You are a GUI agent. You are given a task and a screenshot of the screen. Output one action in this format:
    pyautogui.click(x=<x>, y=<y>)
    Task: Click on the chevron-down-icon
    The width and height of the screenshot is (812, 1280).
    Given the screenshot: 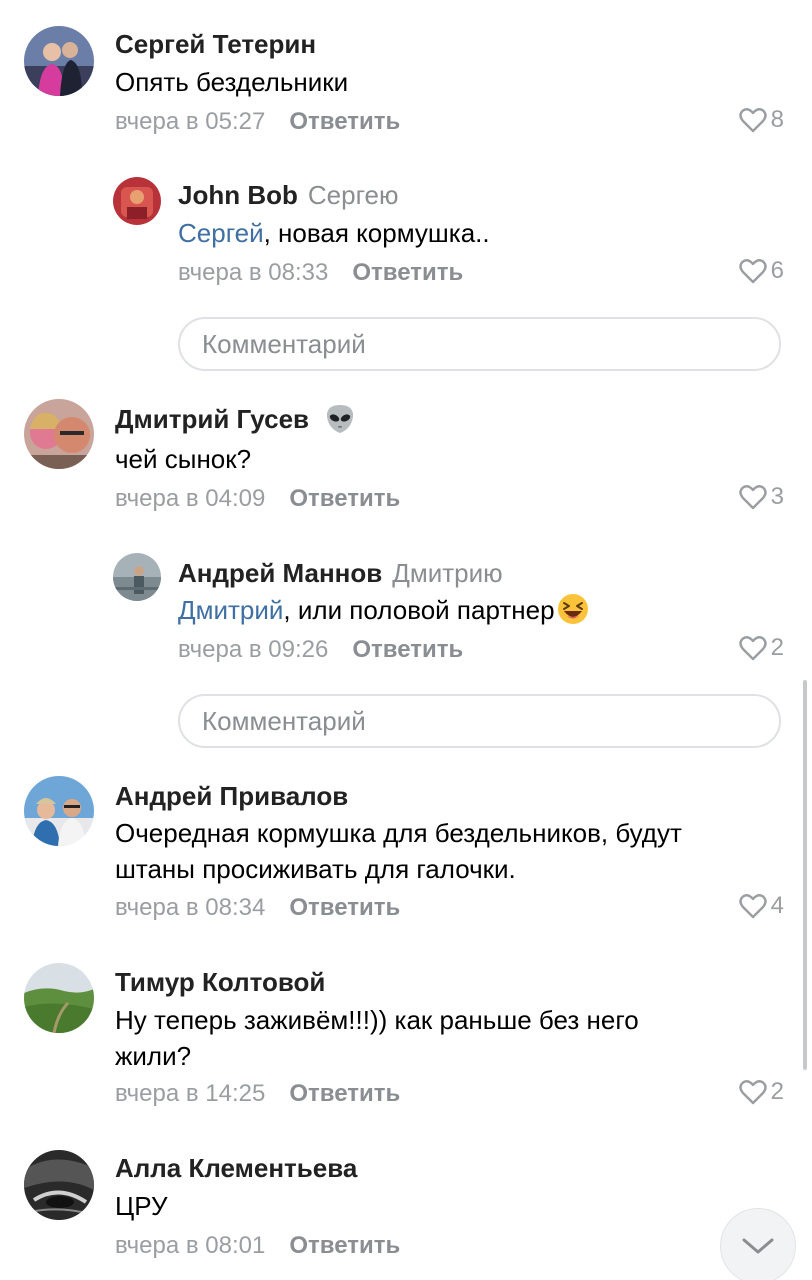 What is the action you would take?
    pyautogui.click(x=758, y=1246)
    